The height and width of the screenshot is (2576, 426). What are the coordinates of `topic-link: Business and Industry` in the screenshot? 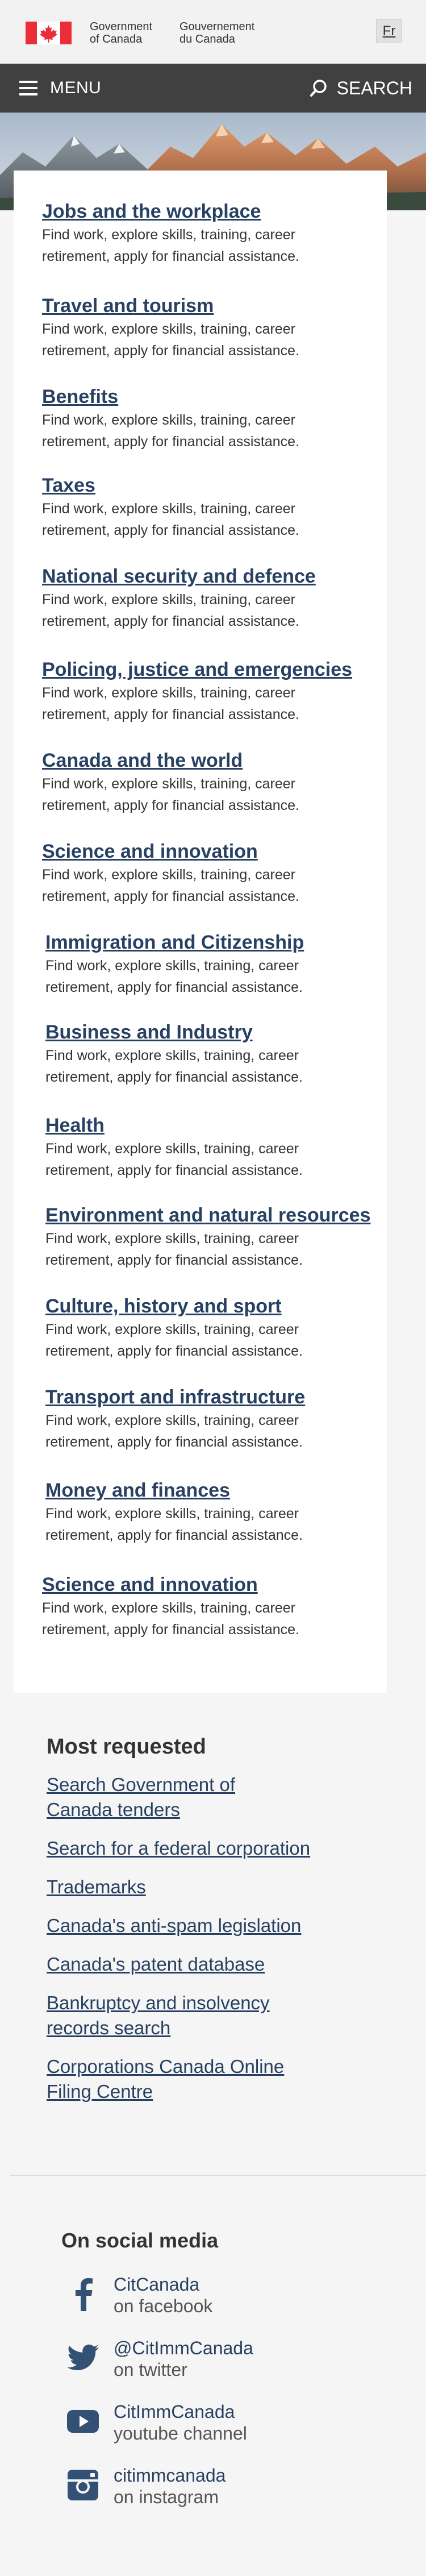 It's located at (215, 1033).